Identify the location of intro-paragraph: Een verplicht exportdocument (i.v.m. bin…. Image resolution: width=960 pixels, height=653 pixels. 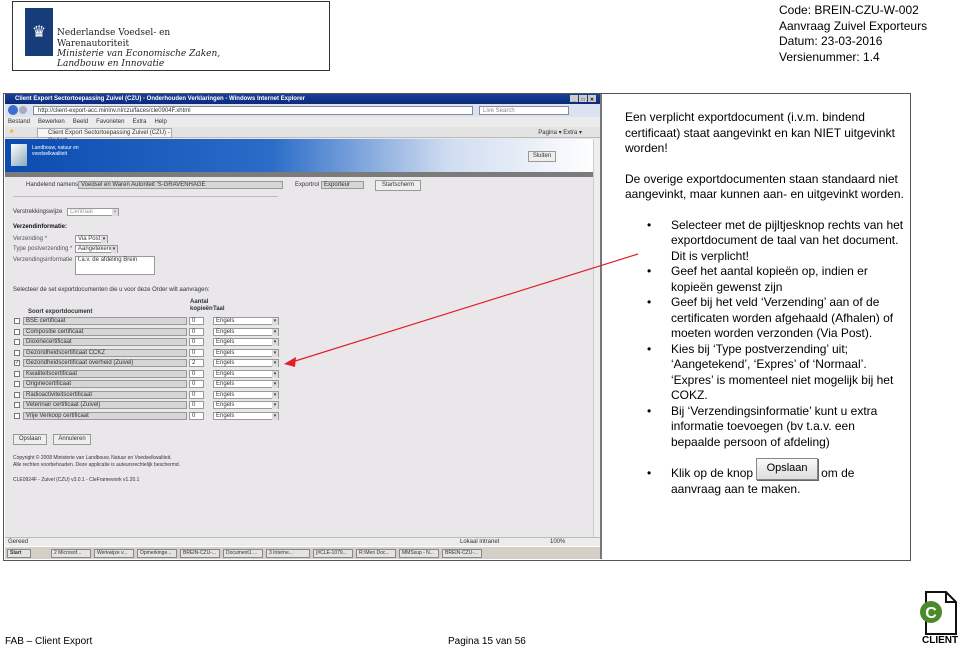
(760, 132).